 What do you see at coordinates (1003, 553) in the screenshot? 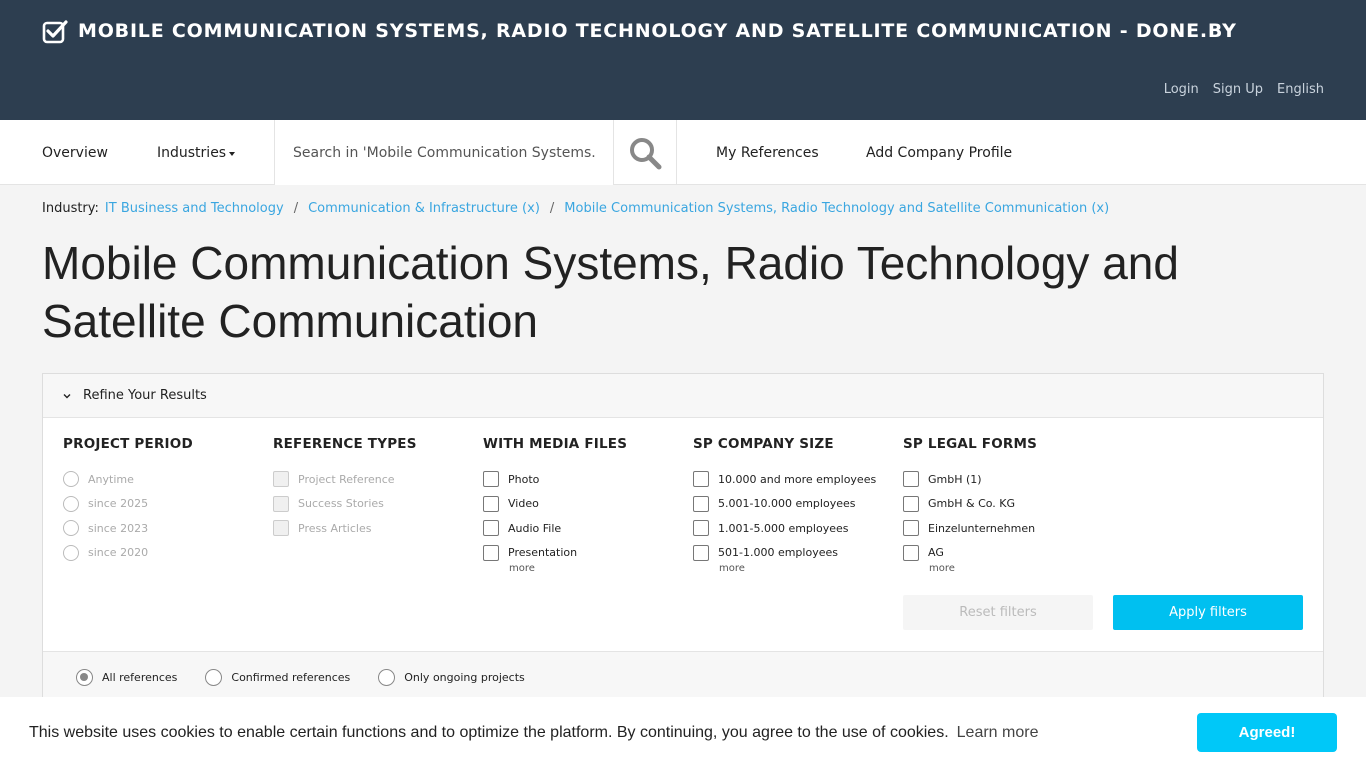
I see `legal-form-option: AG` at bounding box center [1003, 553].